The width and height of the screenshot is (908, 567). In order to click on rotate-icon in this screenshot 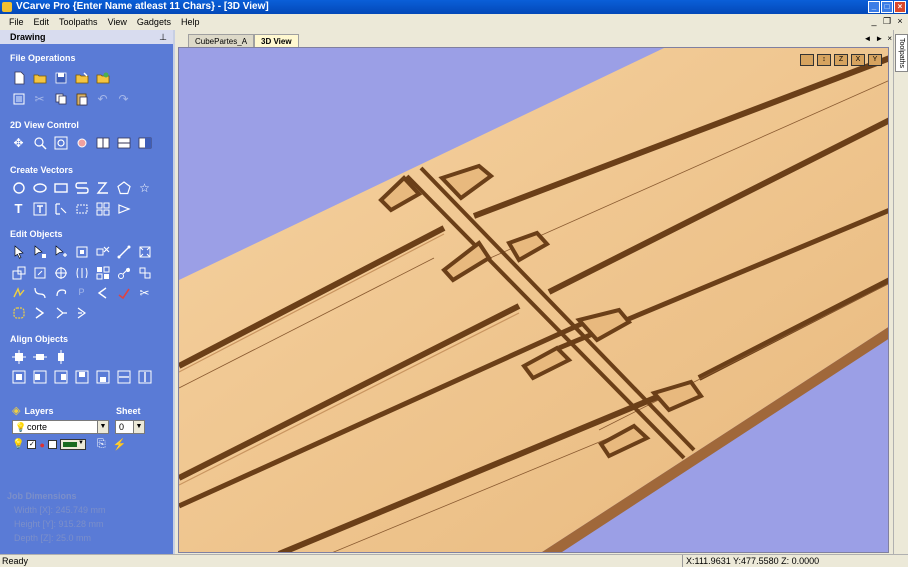, I will do `click(39, 272)`.